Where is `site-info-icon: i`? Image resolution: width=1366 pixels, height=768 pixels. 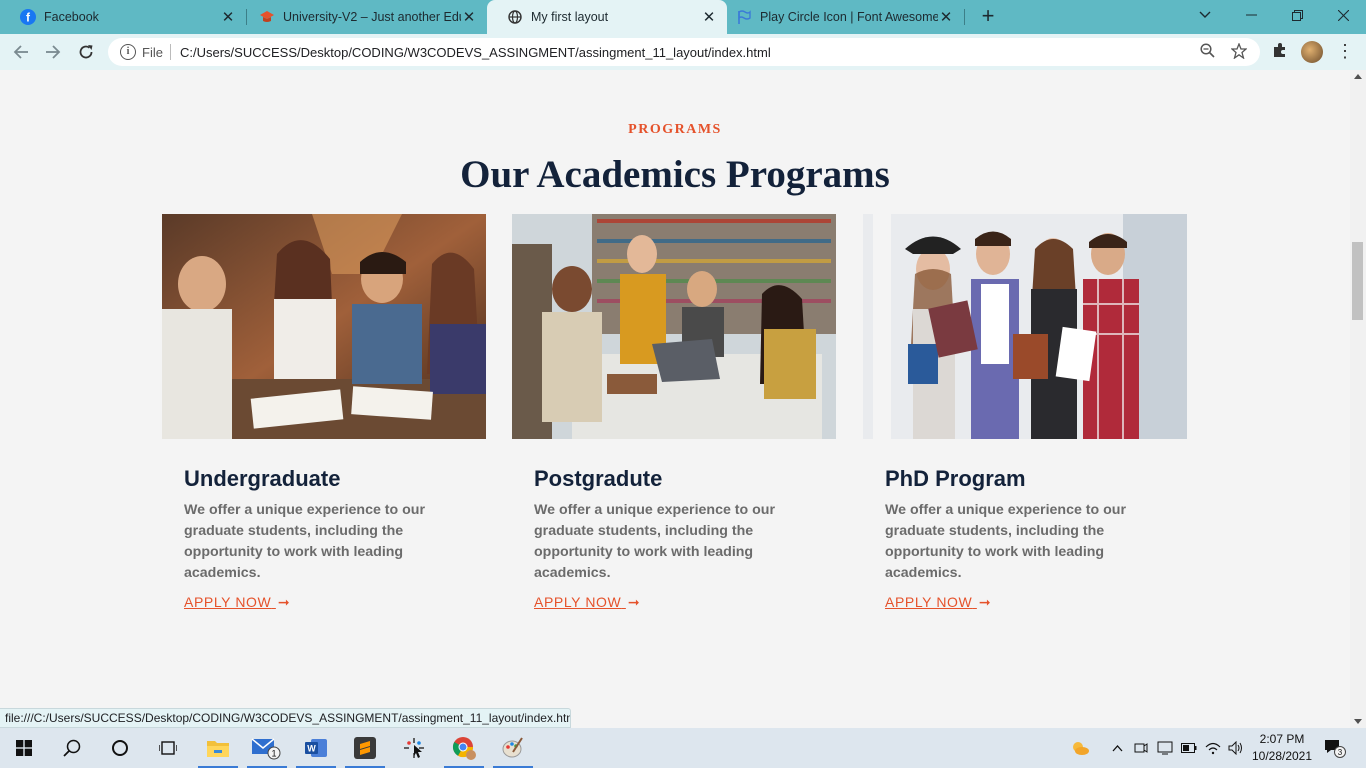
site-info-icon: i is located at coordinates (128, 52).